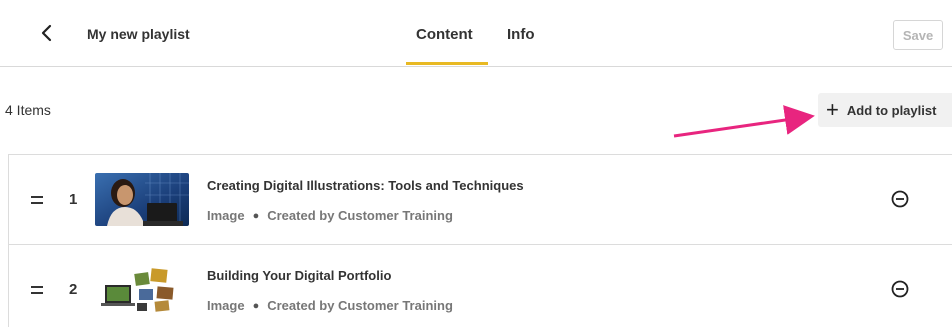  What do you see at coordinates (299, 275) in the screenshot?
I see `item-title: Building Your Digital Portfolio` at bounding box center [299, 275].